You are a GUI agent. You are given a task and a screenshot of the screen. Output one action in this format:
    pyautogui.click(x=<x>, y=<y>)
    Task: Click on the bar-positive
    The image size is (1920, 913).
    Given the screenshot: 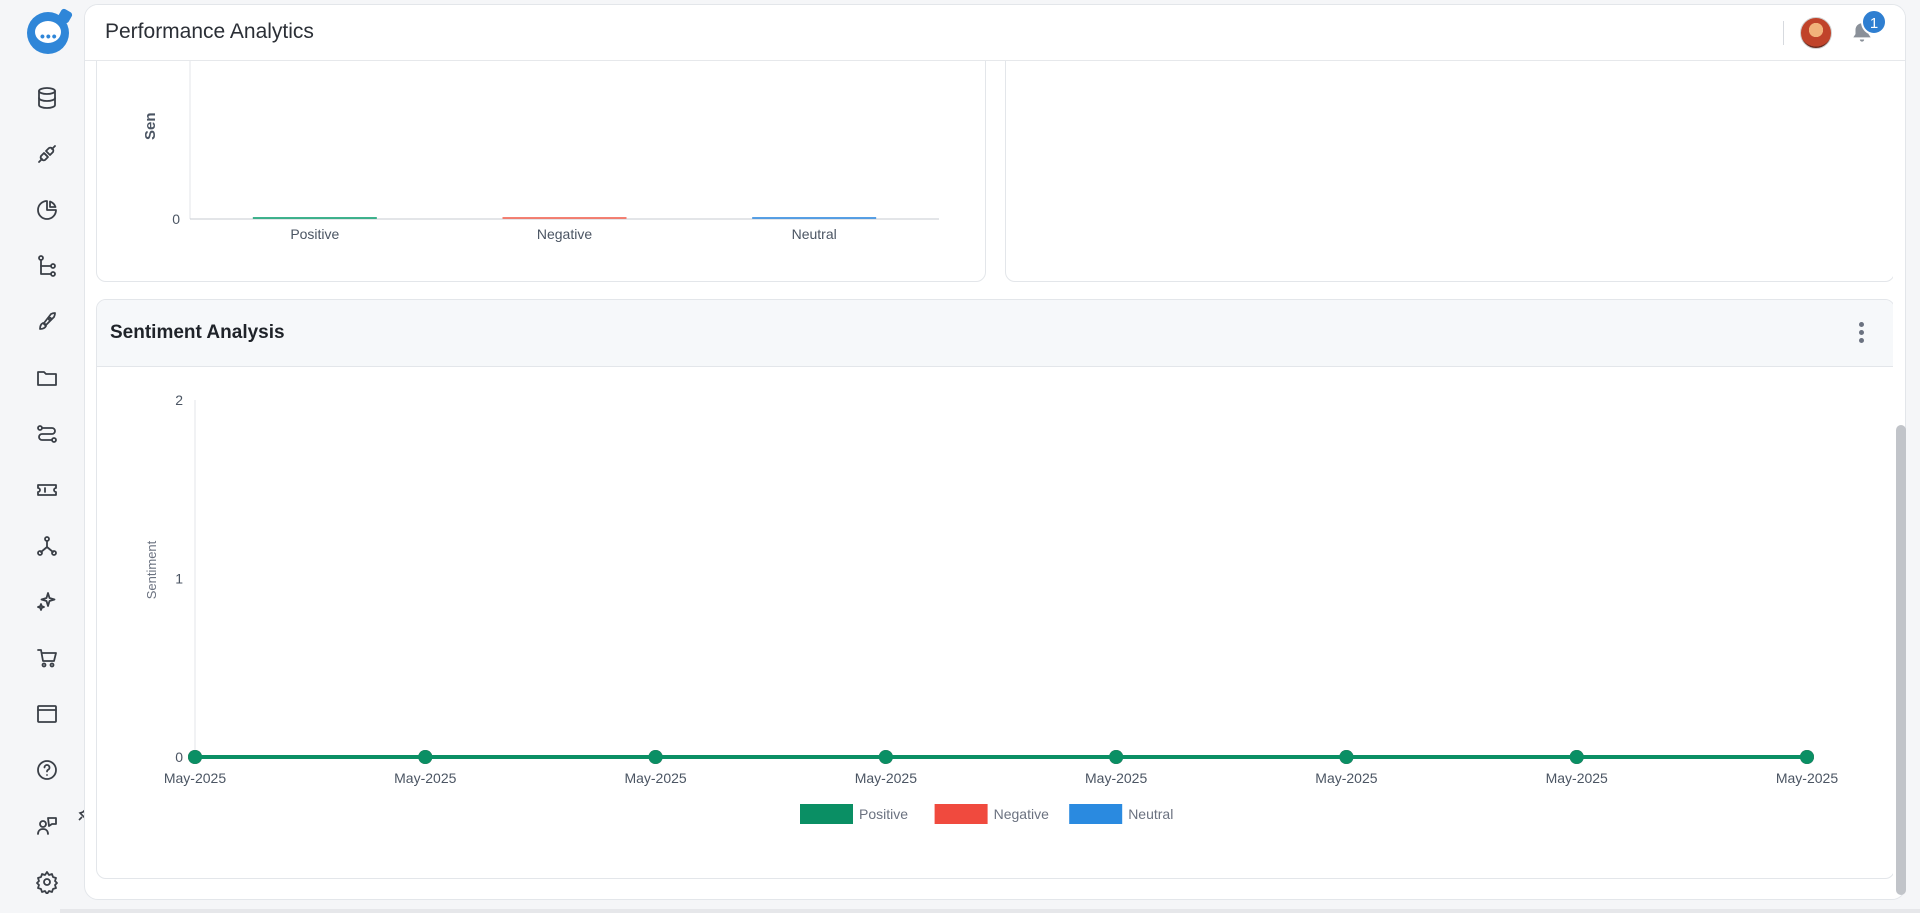 What is the action you would take?
    pyautogui.click(x=314, y=218)
    